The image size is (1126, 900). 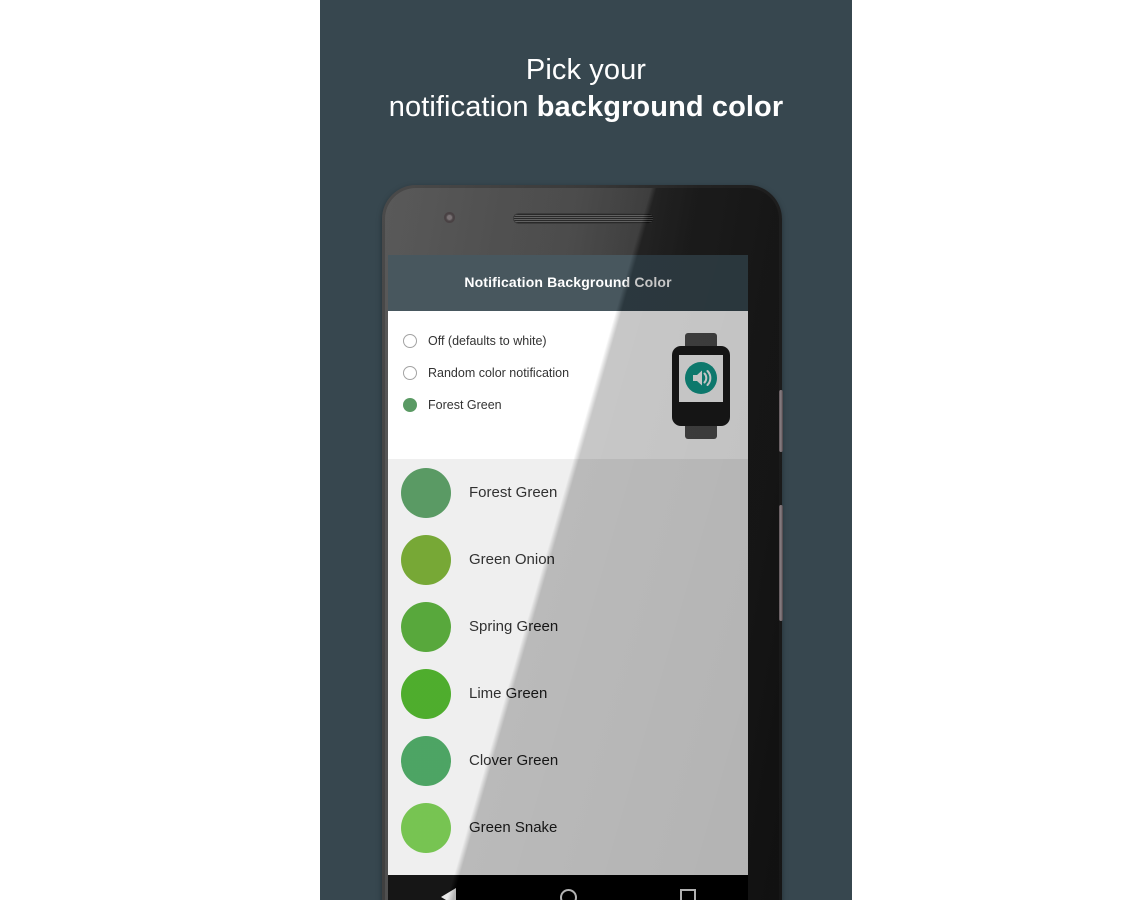 What do you see at coordinates (688, 894) in the screenshot?
I see `square-recents-icon` at bounding box center [688, 894].